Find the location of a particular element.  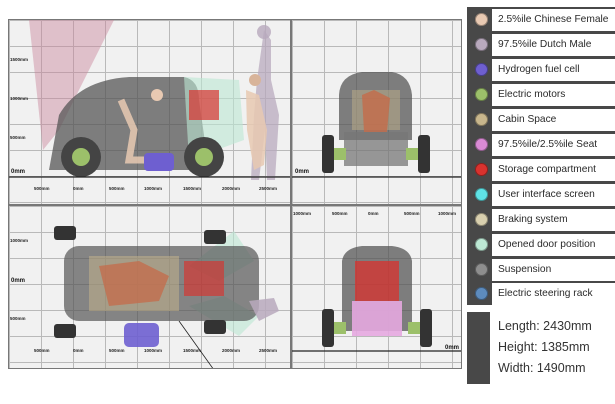

rear-x-tick: 0mm is located at coordinates (373, 213).